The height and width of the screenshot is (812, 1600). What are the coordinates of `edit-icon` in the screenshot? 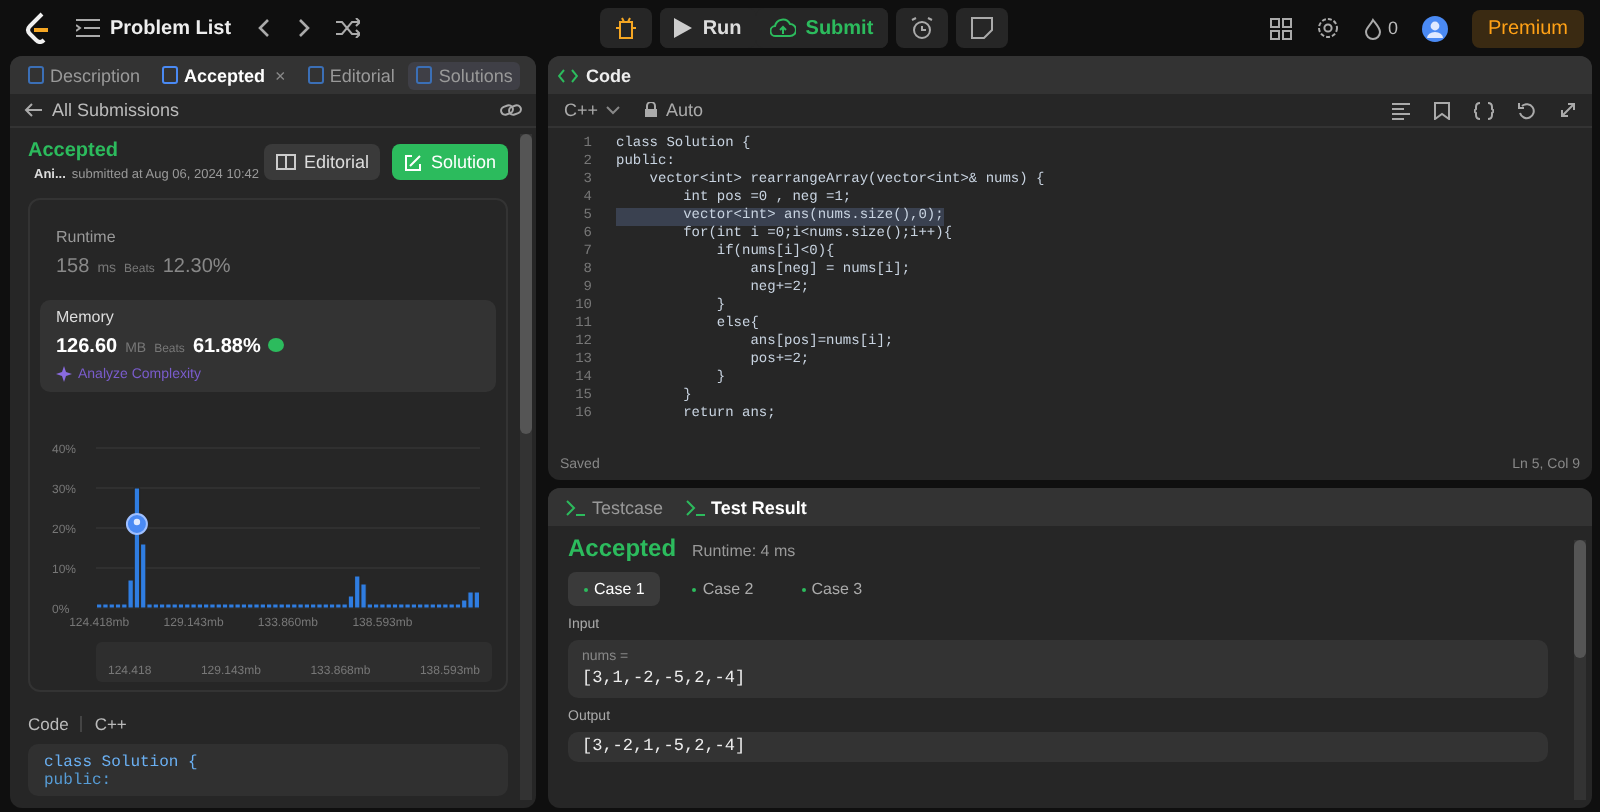 It's located at (413, 162).